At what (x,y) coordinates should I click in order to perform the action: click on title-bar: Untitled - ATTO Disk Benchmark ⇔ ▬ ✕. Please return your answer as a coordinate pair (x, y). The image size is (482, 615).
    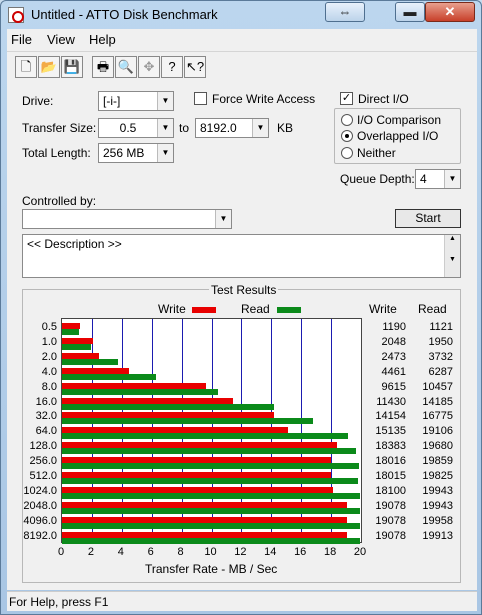
    Looking at the image, I should click on (241, 15).